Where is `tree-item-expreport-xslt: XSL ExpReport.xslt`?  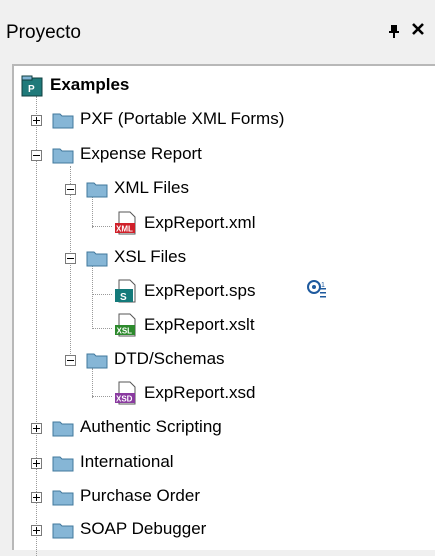
tree-item-expreport-xslt: XSL ExpReport.xslt is located at coordinates (204, 326).